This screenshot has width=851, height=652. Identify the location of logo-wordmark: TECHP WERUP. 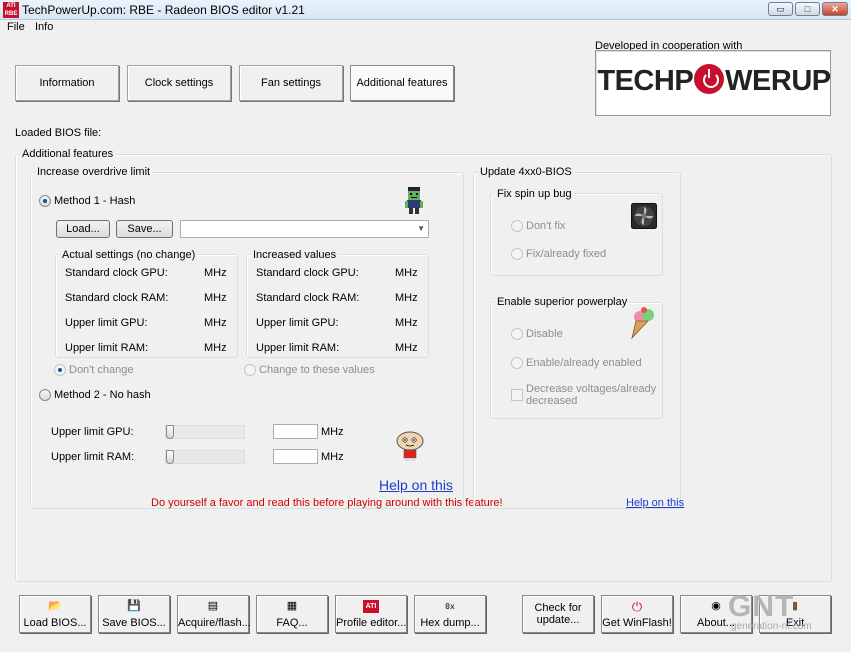
(714, 80).